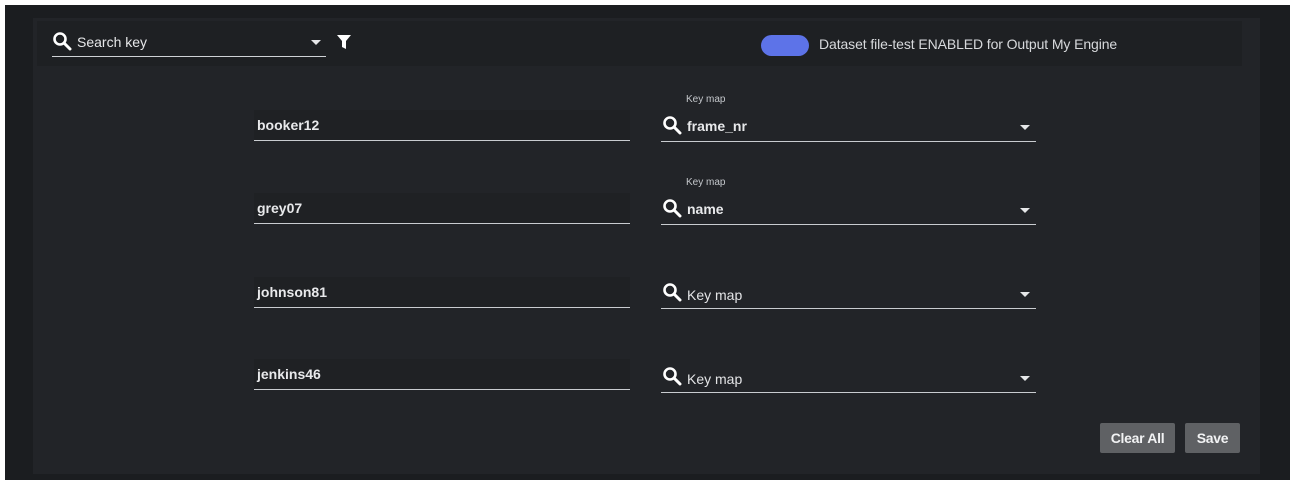  I want to click on key-map-value: frame_nr, so click(717, 126).